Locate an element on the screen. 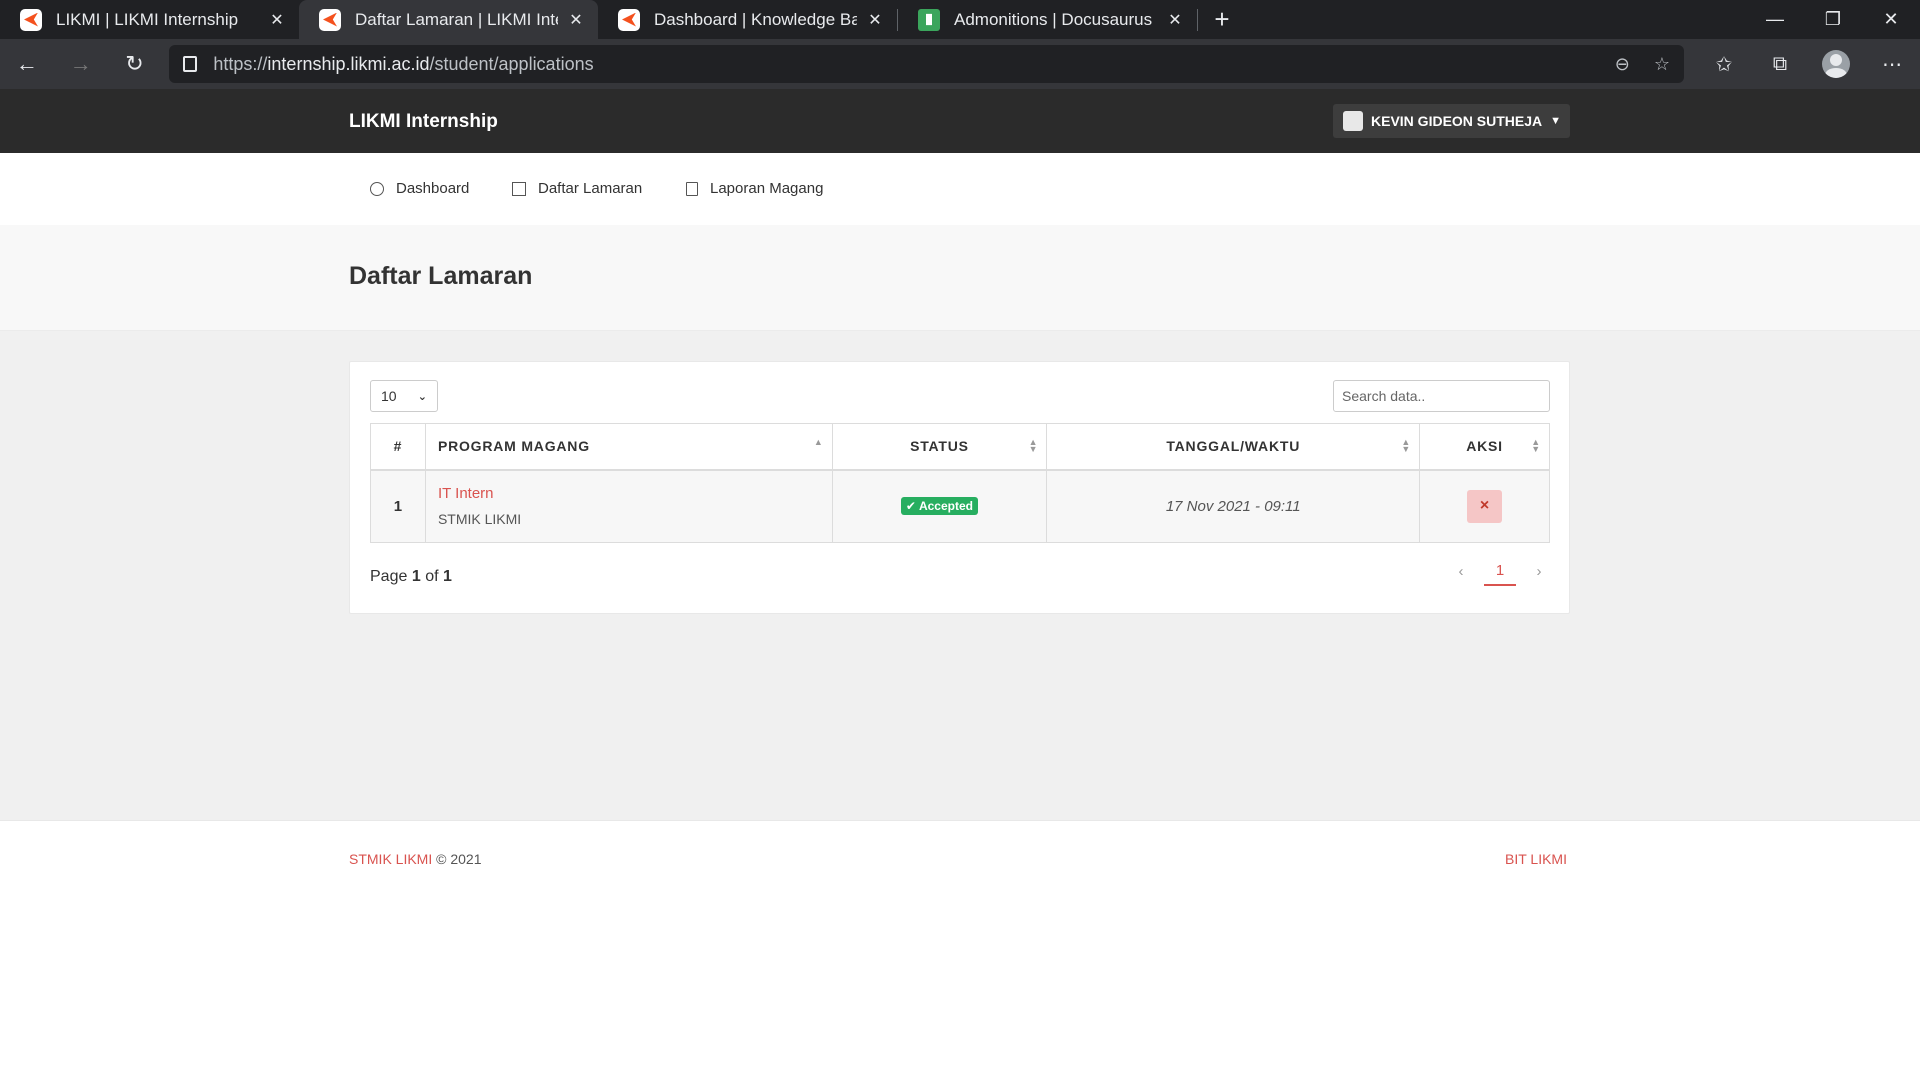 Image resolution: width=1920 pixels, height=1080 pixels. reload-icon: ↻ is located at coordinates (135, 64).